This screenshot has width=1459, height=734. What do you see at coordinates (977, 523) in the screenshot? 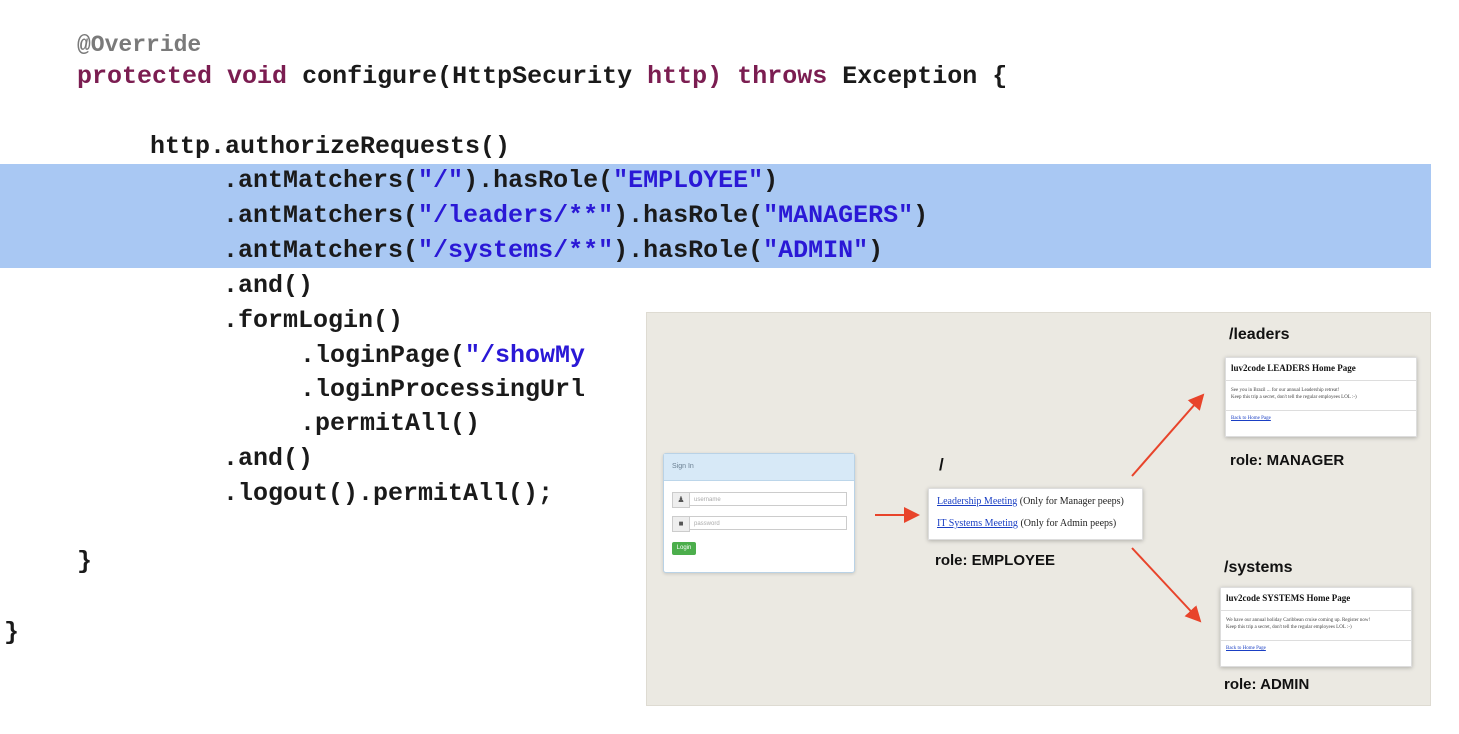
I see `it-systems-meeting-link: IT Systems Meeting` at bounding box center [977, 523].